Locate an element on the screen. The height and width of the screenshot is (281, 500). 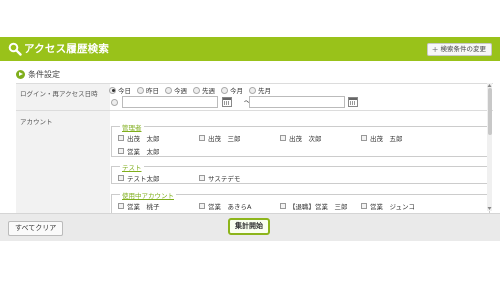
clear-all-button: すべてクリア is located at coordinates (36, 228).